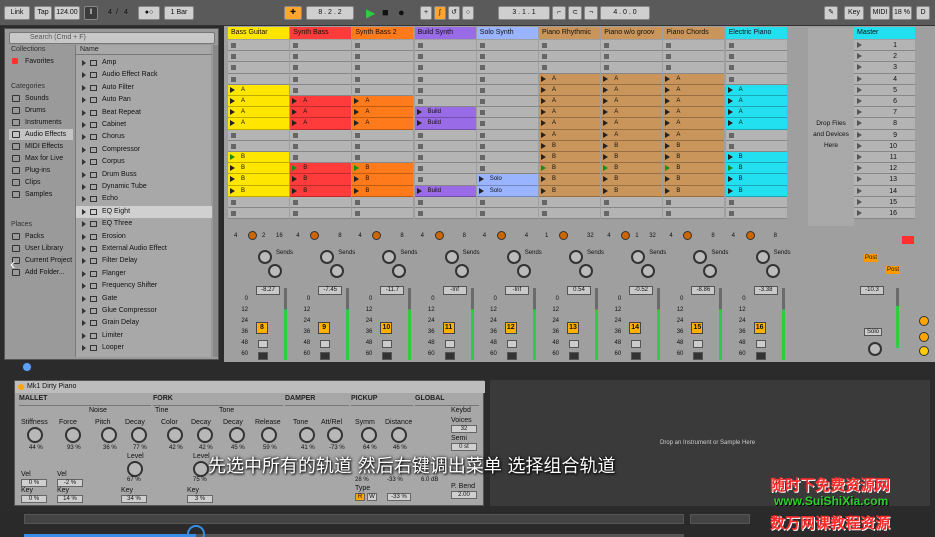 This screenshot has height=537, width=935. I want to click on send-knob, so click(576, 257).